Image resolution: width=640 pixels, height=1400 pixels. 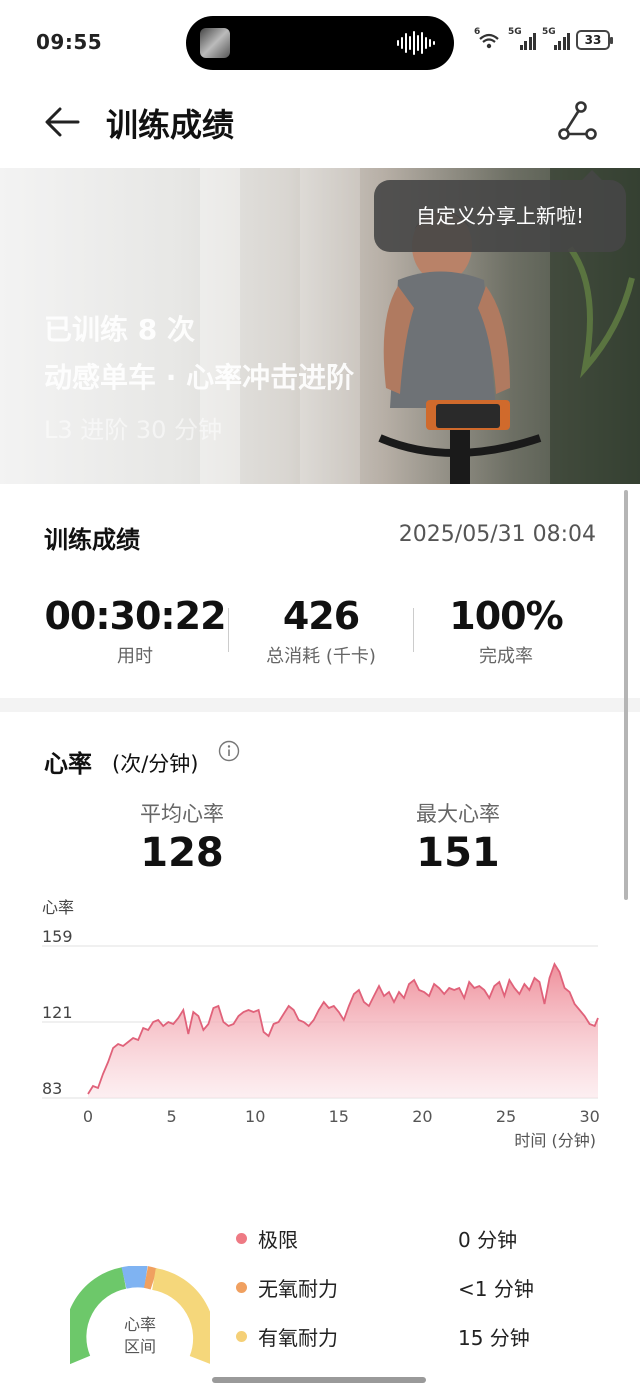 I want to click on zone-row-anaerobic: 无氧耐力 <1 分钟, so click(x=386, y=1288).